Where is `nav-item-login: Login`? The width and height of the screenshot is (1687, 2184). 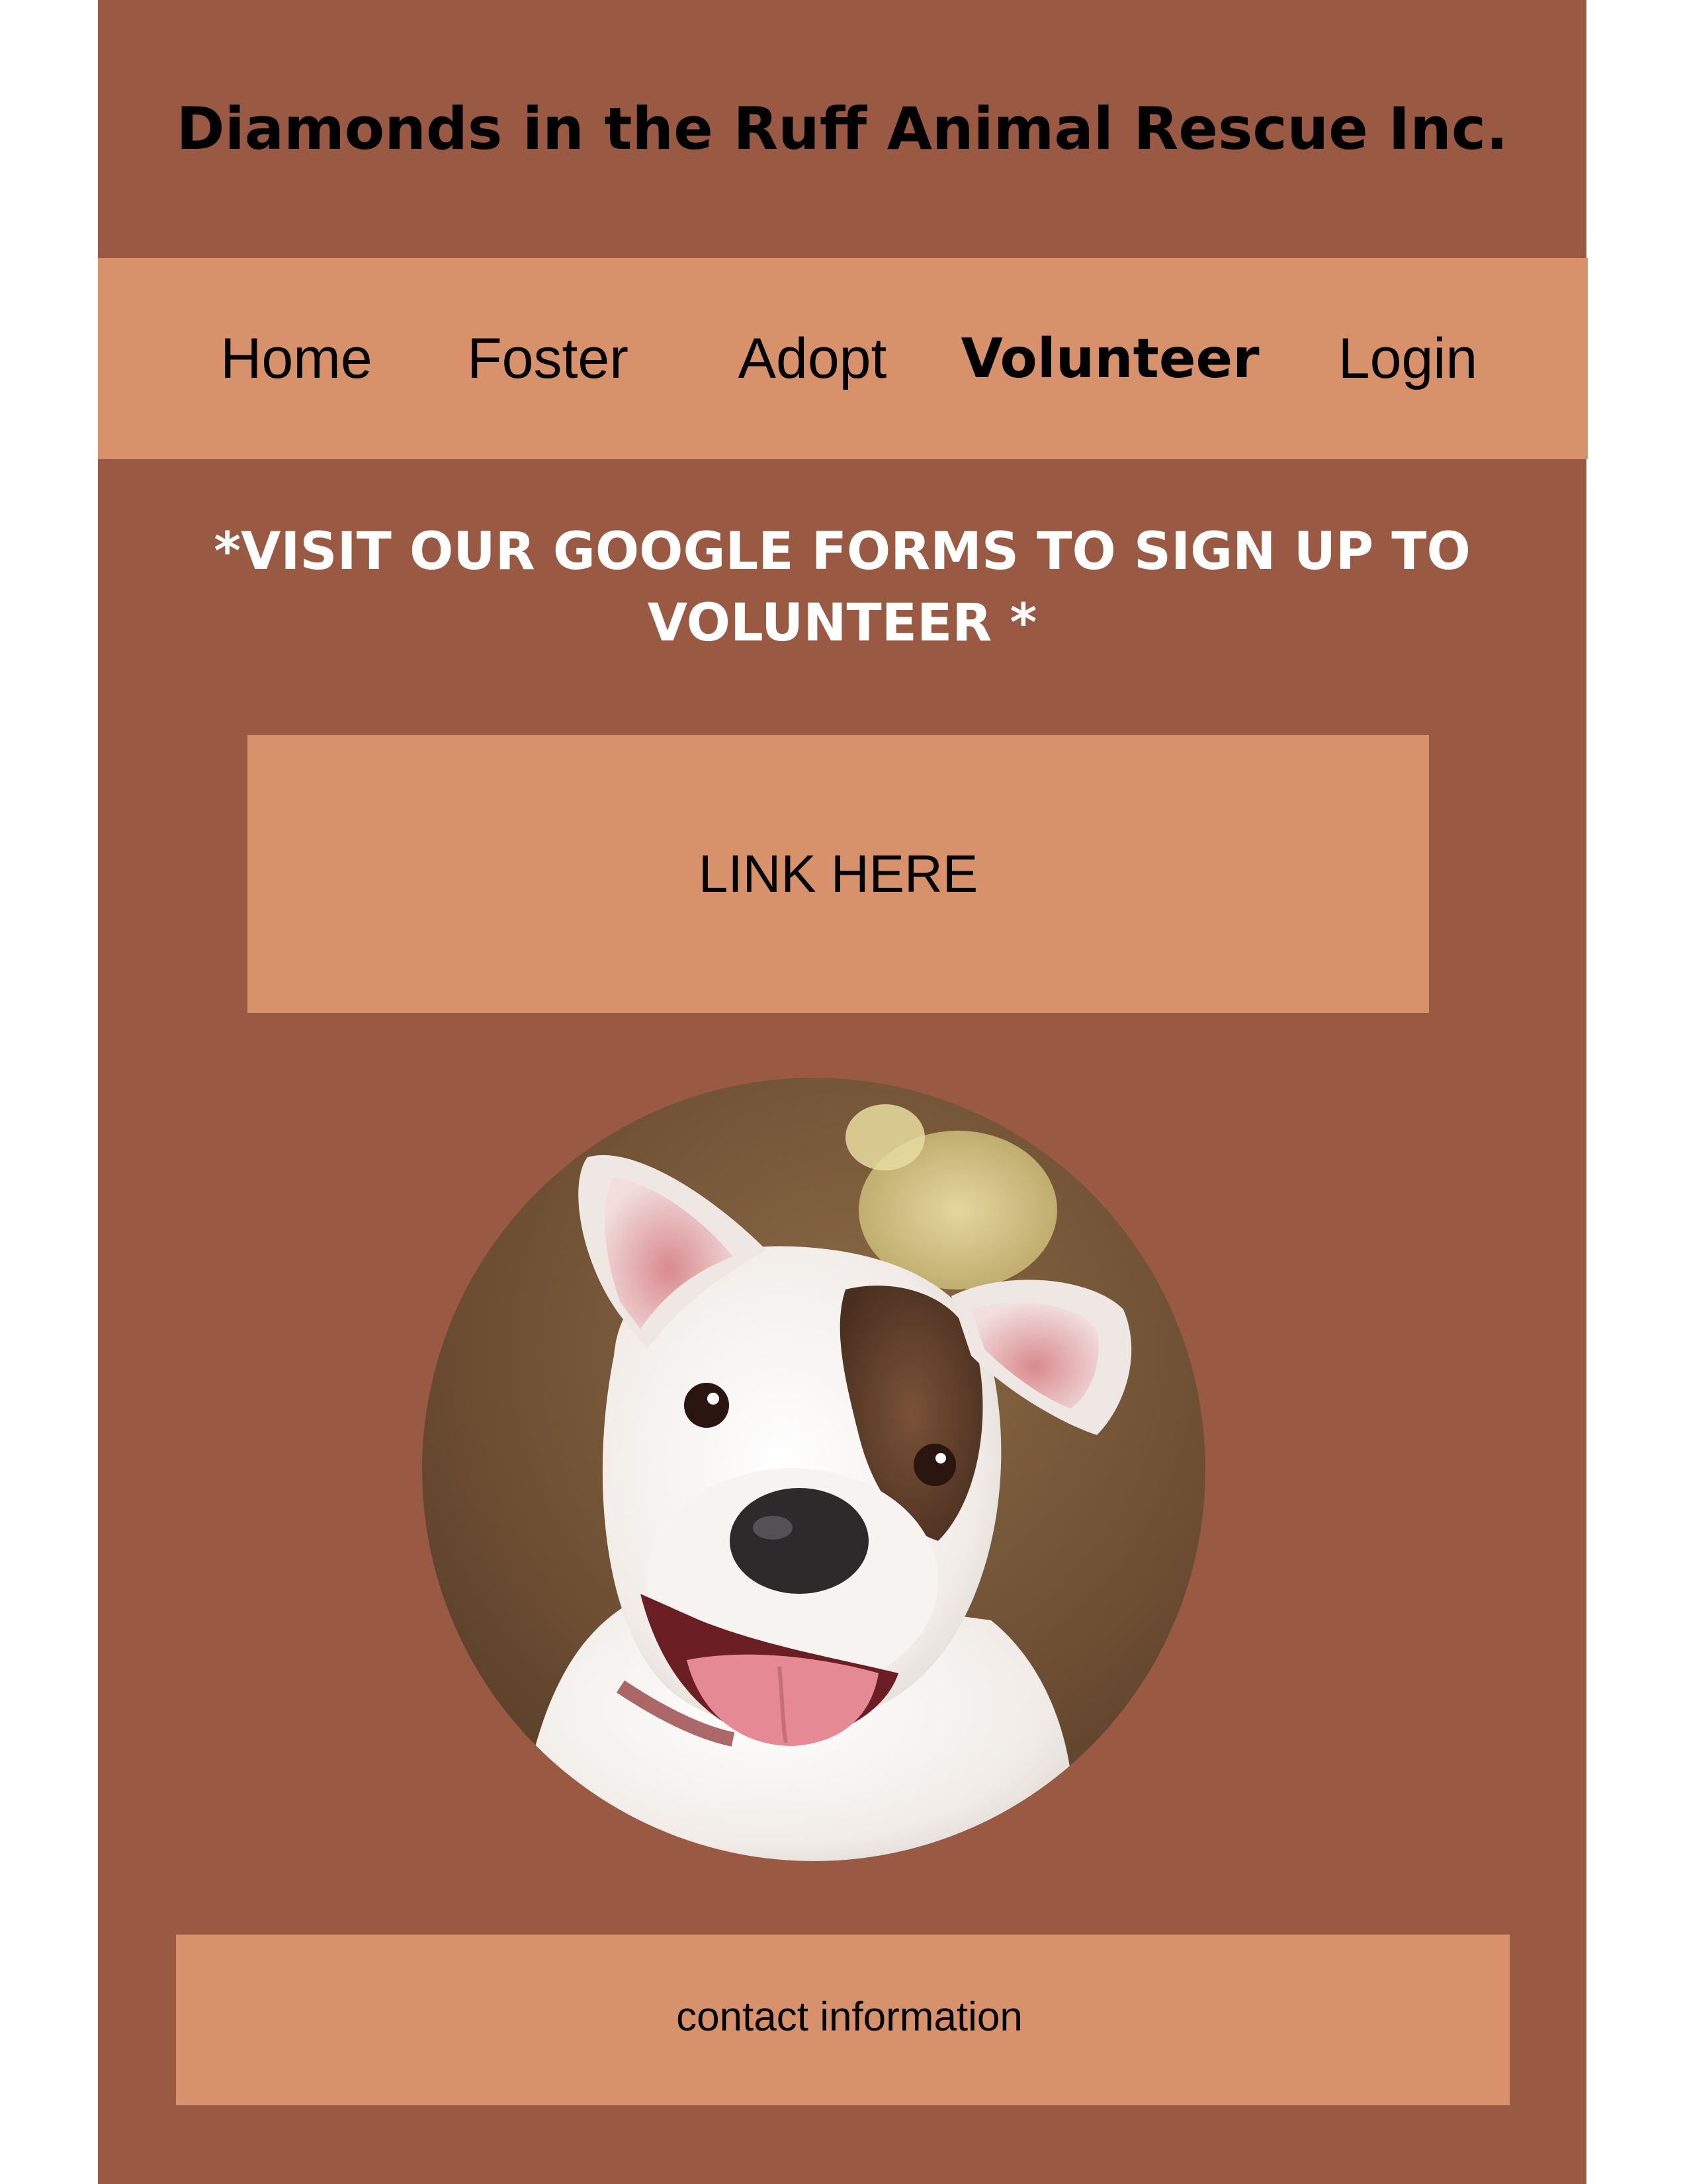
nav-item-login: Login is located at coordinates (1408, 358).